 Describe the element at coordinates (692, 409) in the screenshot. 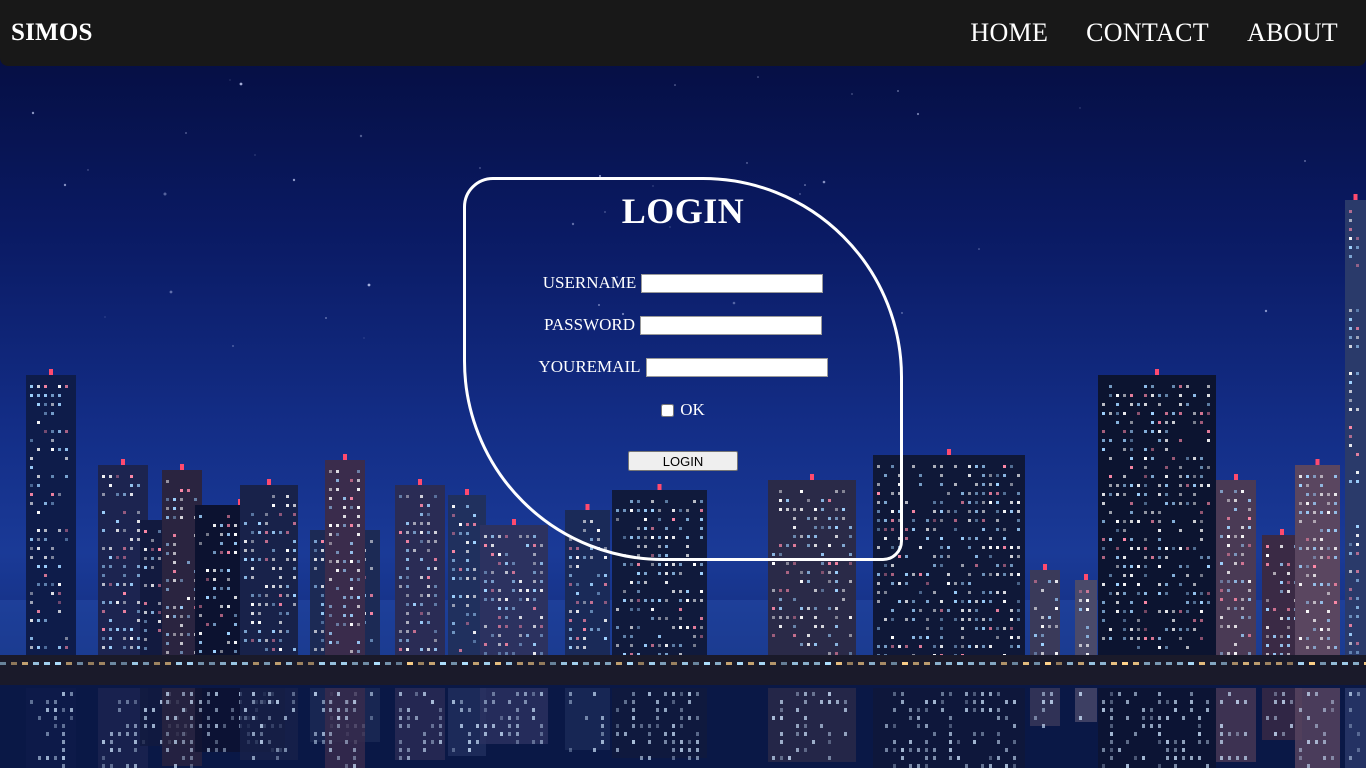

I see `ok-checkbox-label: OK` at that location.